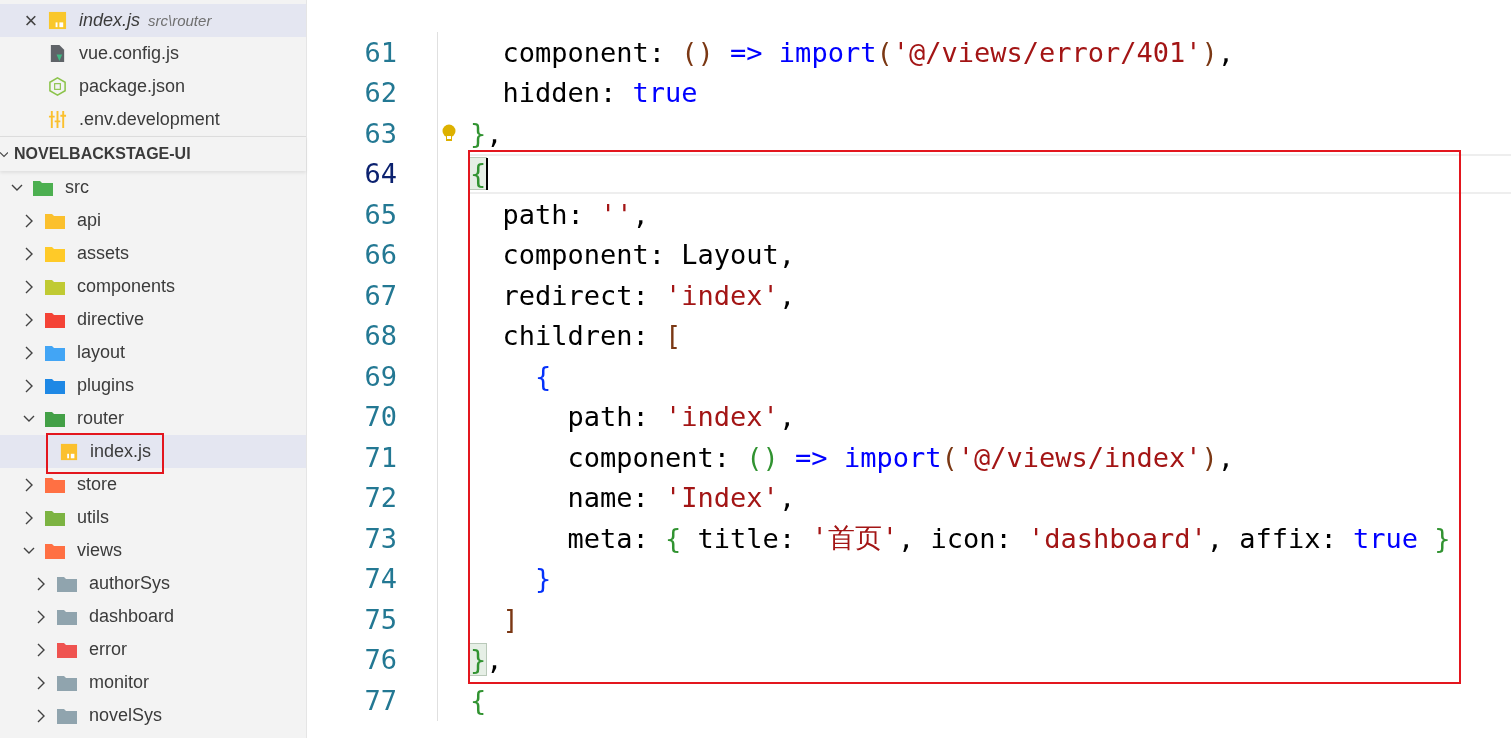  What do you see at coordinates (110, 20) in the screenshot?
I see `file-name: index.js` at bounding box center [110, 20].